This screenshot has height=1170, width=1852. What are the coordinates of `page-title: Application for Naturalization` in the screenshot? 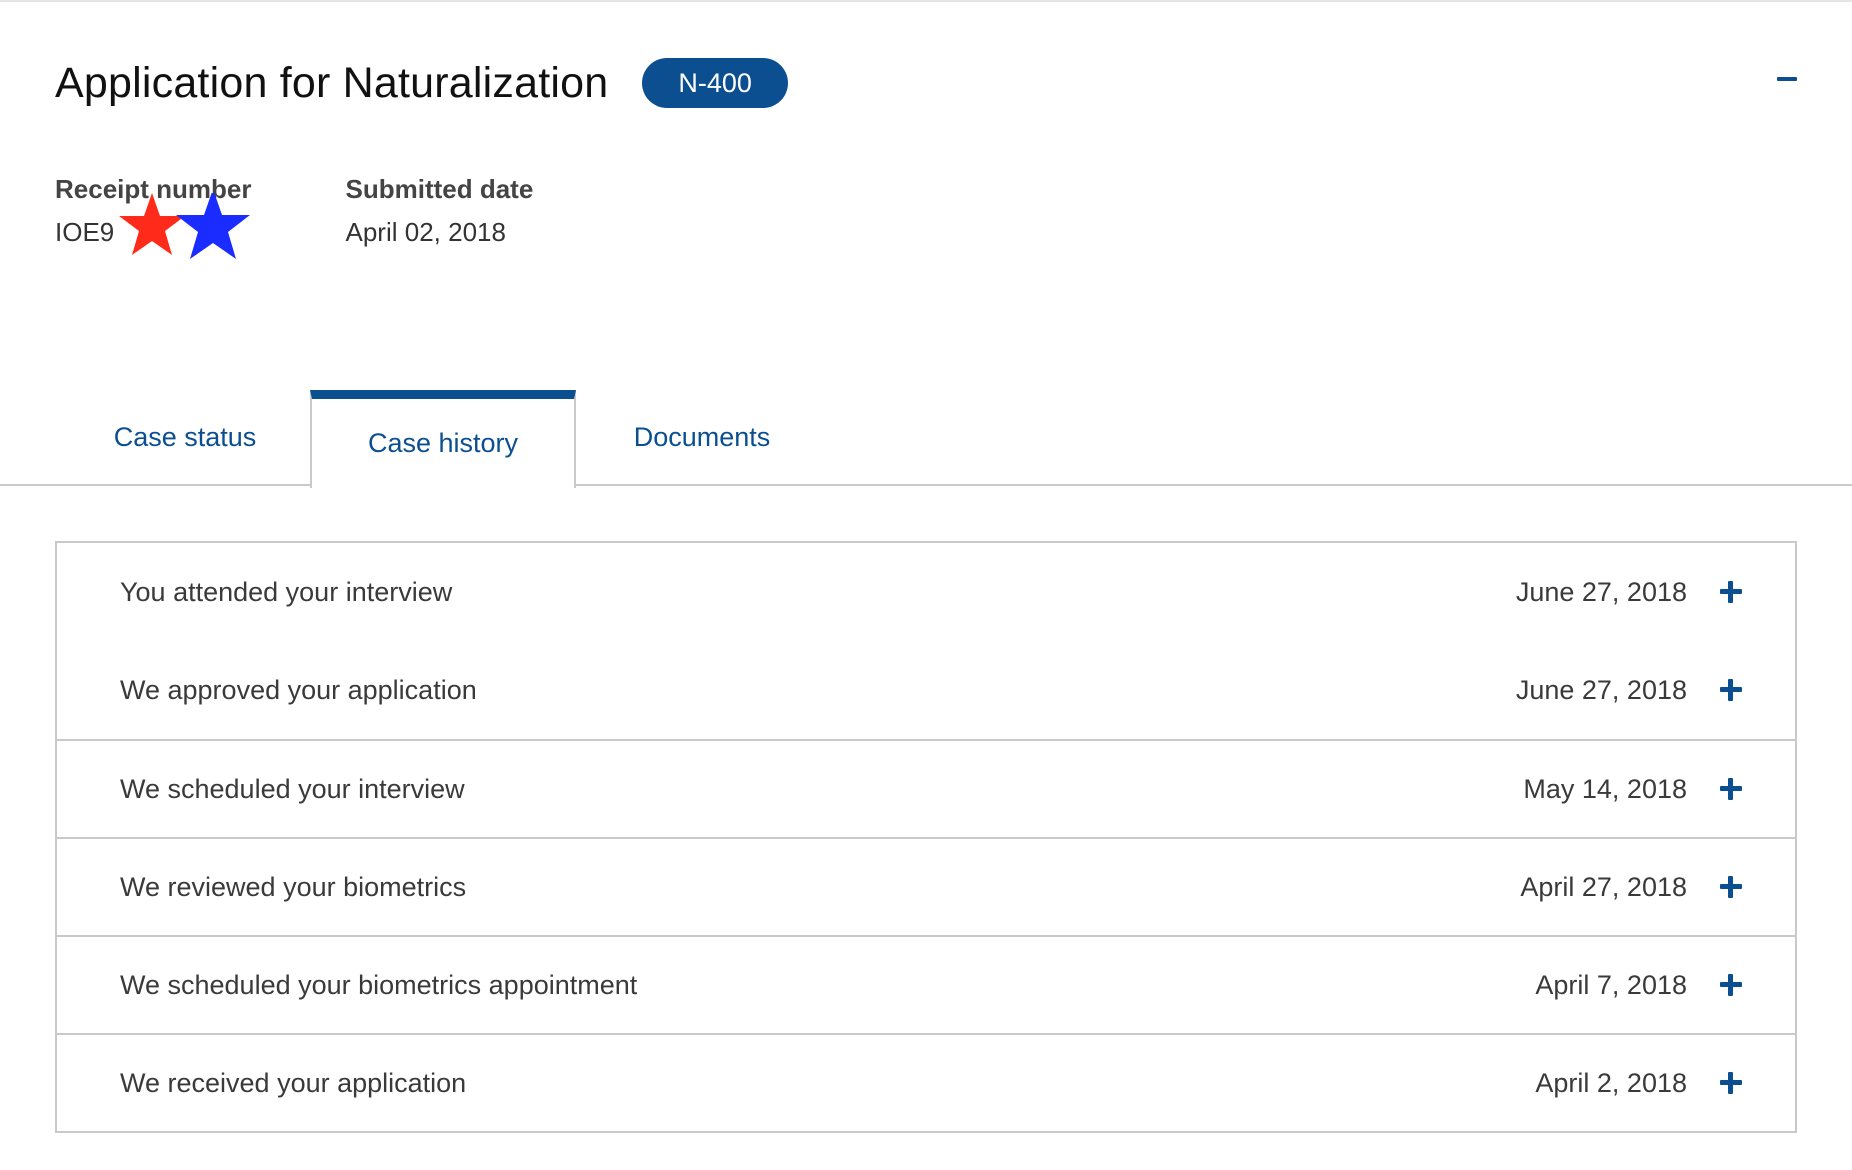 It's located at (332, 82).